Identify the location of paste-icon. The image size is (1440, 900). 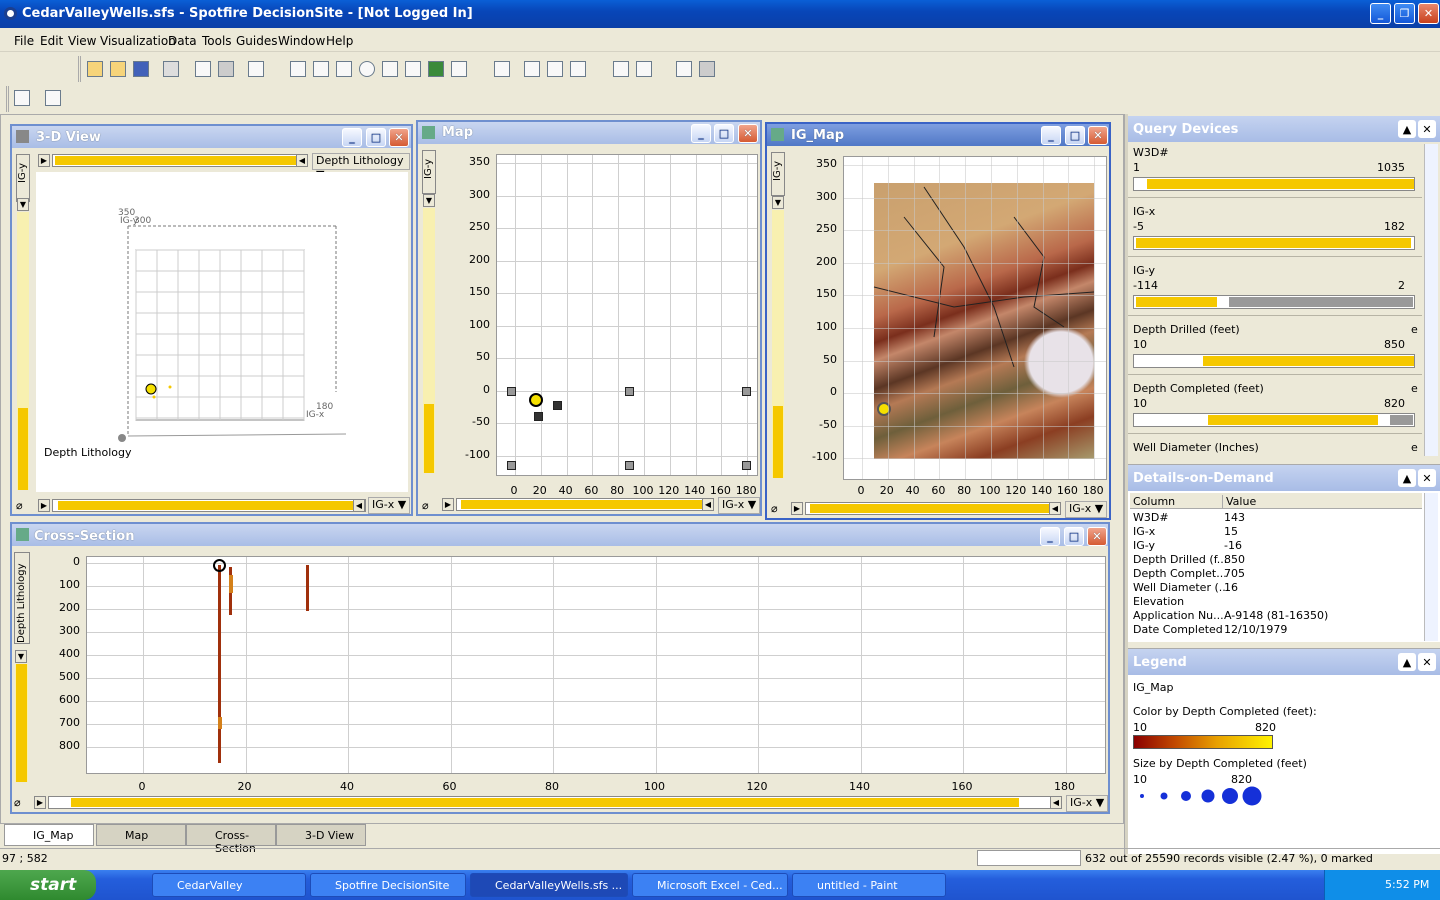
(226, 69).